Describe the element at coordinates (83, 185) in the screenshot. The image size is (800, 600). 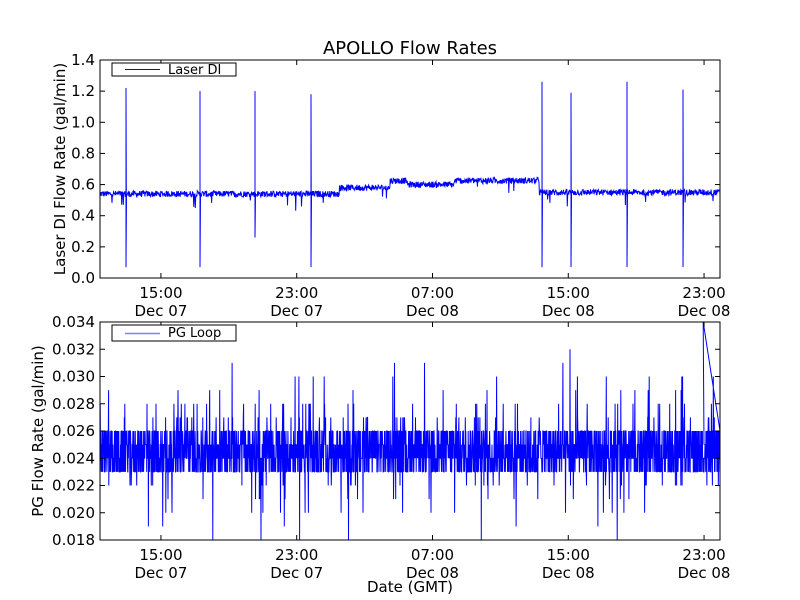
I see `y-tick-label: 0.6` at that location.